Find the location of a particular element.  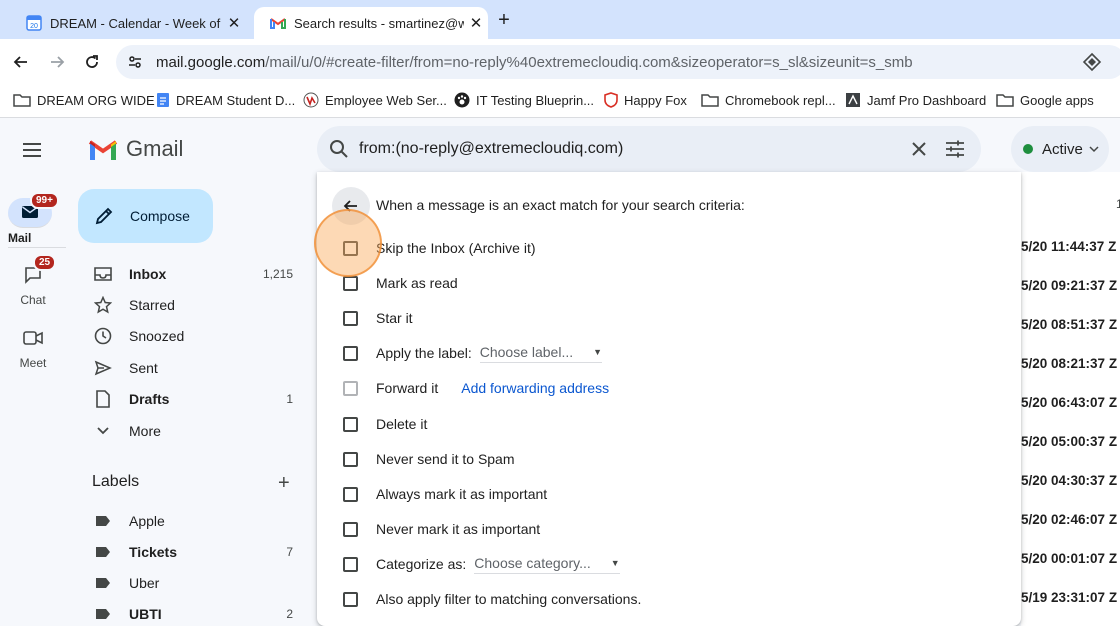

rail-chat: 25 Chat is located at coordinates (33, 280).